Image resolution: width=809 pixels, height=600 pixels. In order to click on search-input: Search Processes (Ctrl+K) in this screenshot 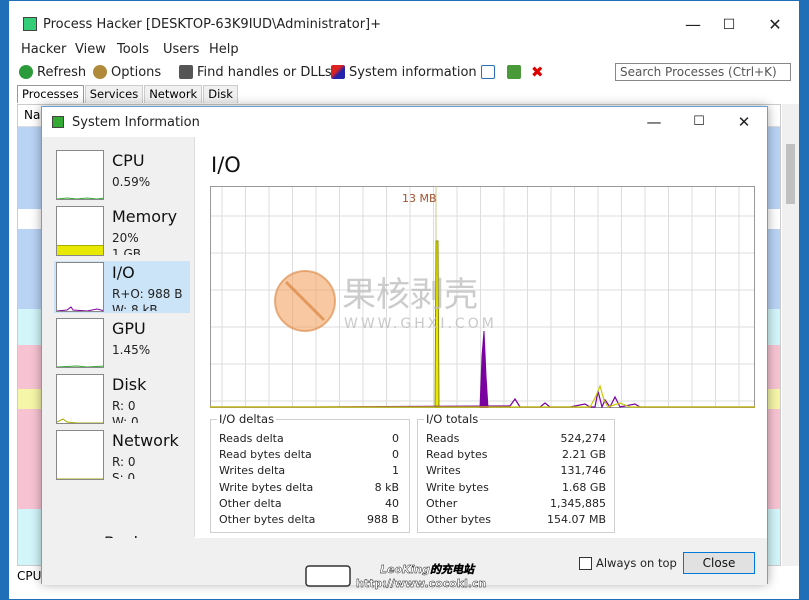, I will do `click(703, 72)`.